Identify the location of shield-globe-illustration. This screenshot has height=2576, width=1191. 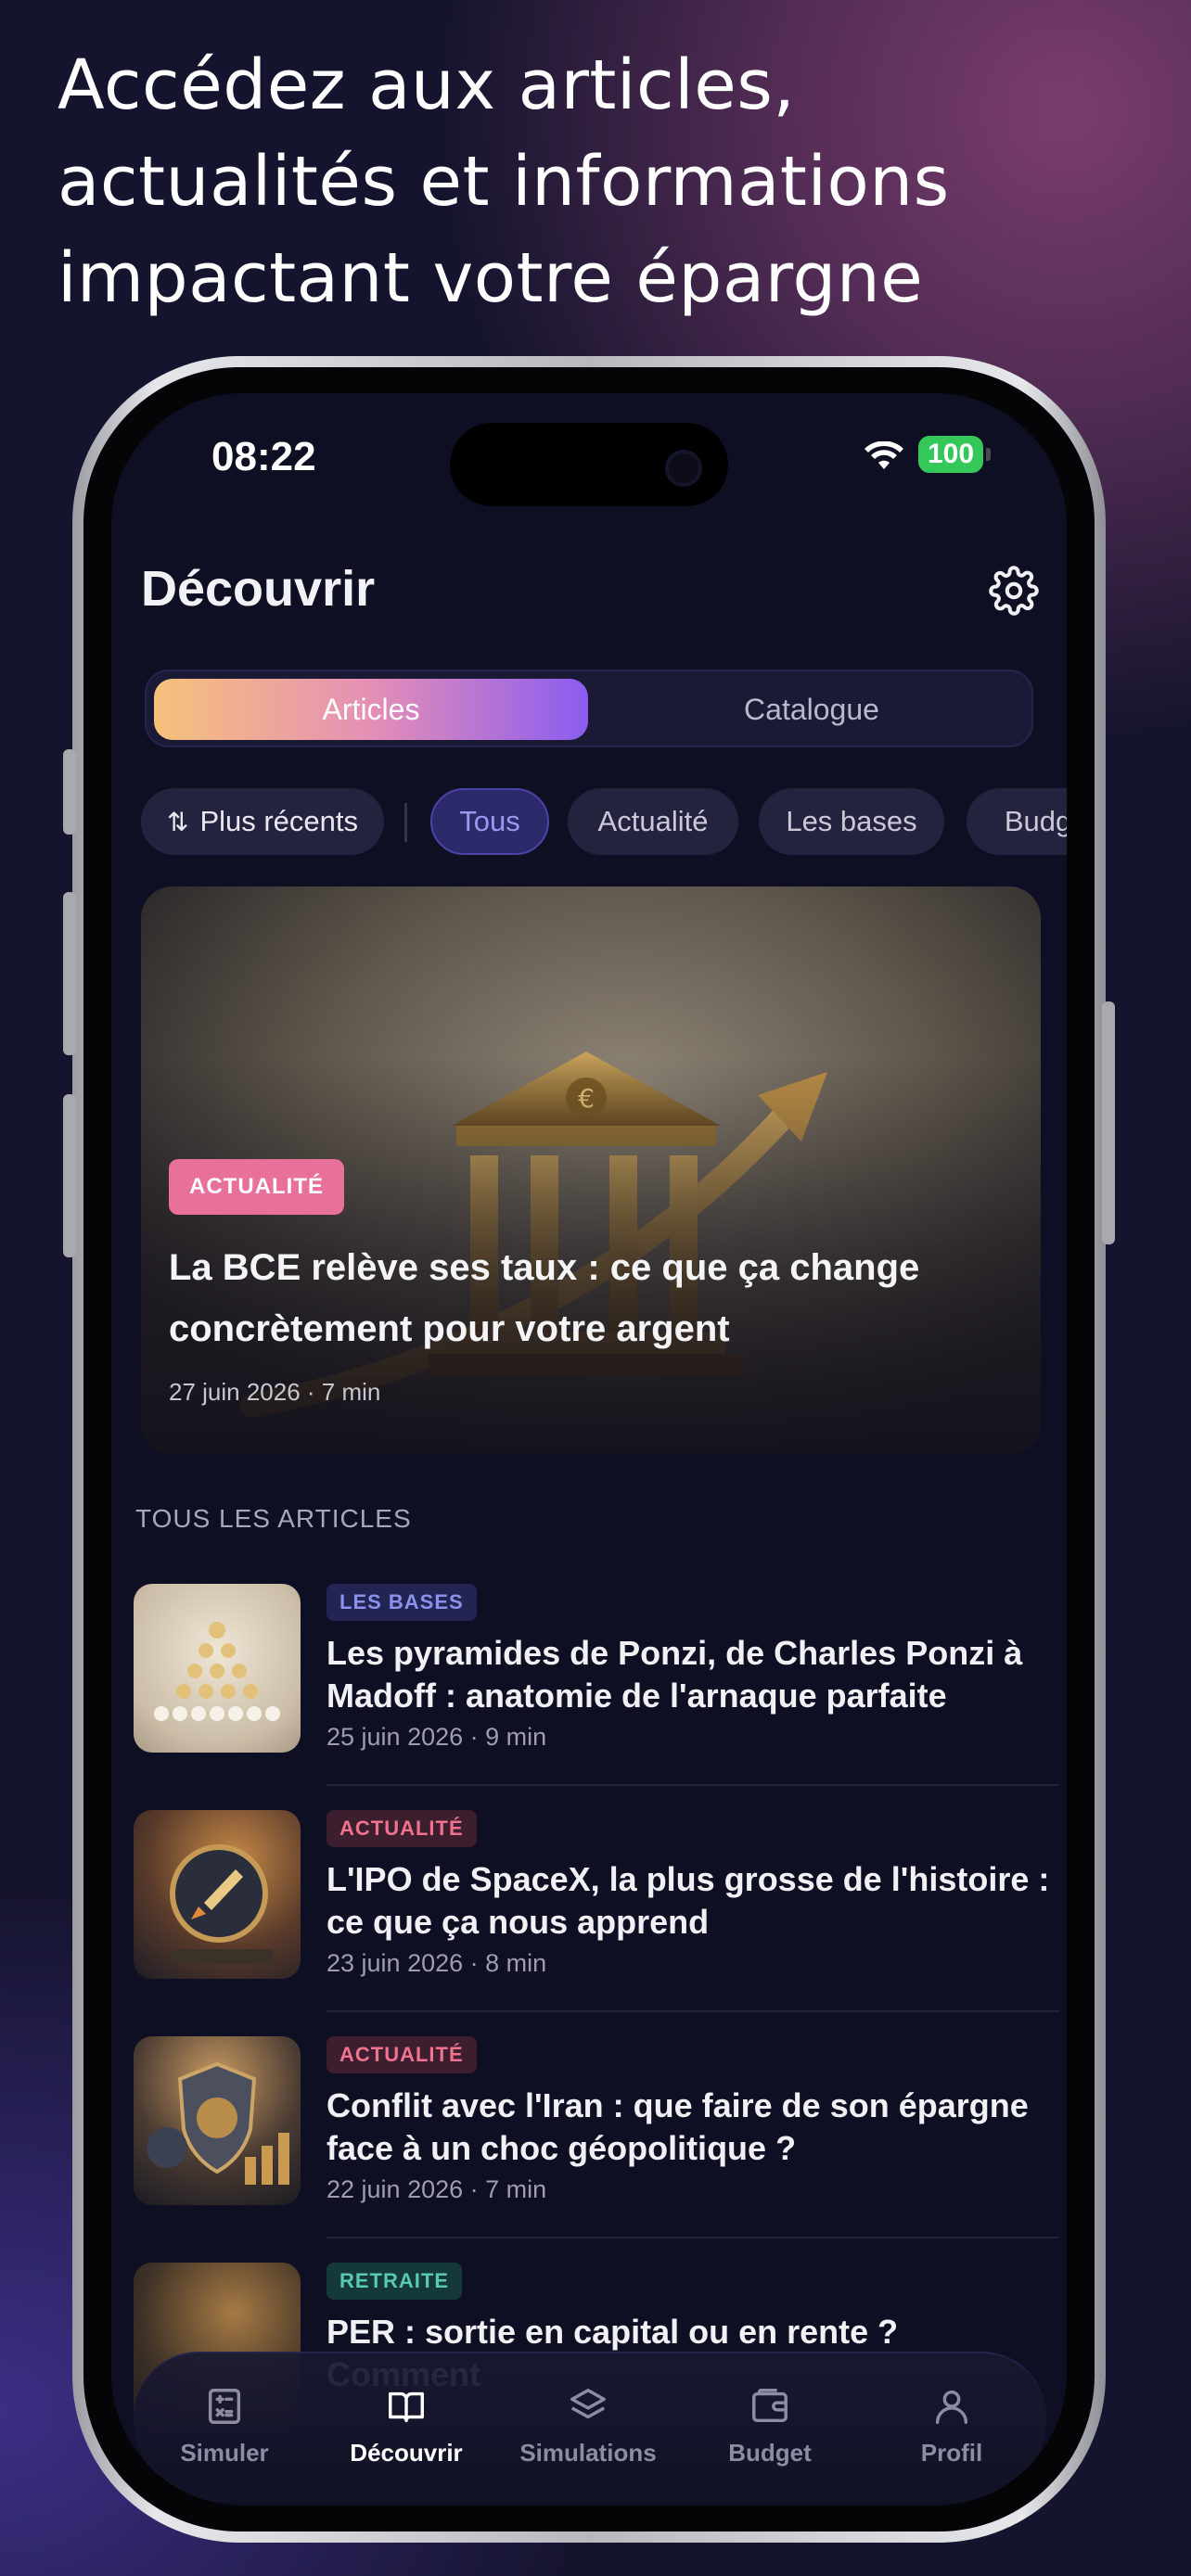
(218, 2123).